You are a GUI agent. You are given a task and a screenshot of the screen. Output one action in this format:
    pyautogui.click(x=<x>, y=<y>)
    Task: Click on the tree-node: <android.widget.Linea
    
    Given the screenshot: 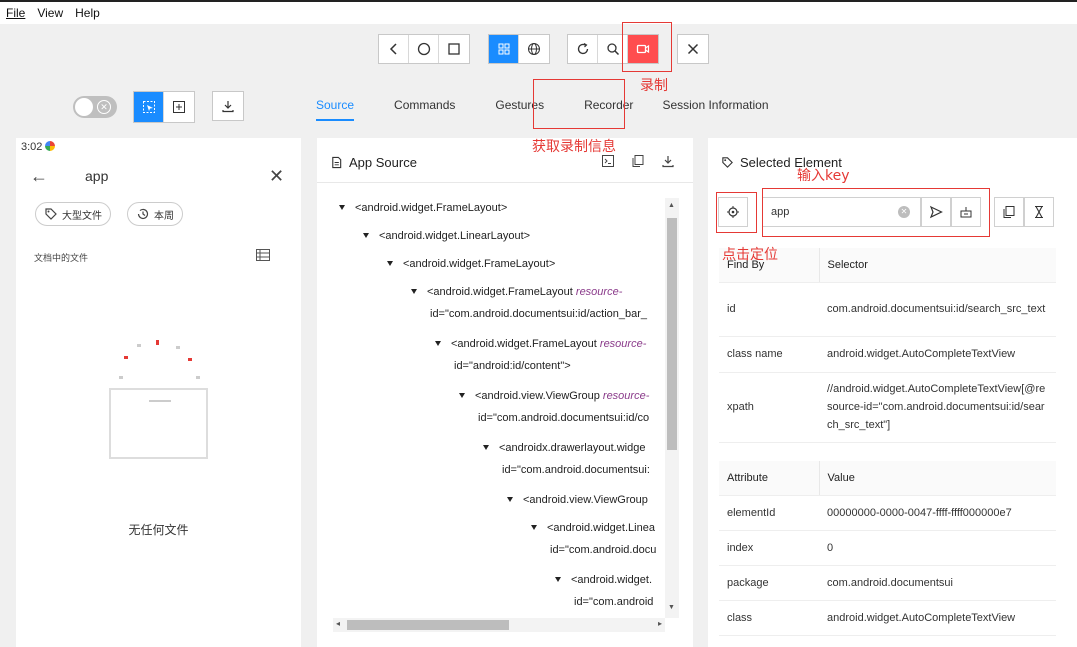 What is the action you would take?
    pyautogui.click(x=593, y=528)
    